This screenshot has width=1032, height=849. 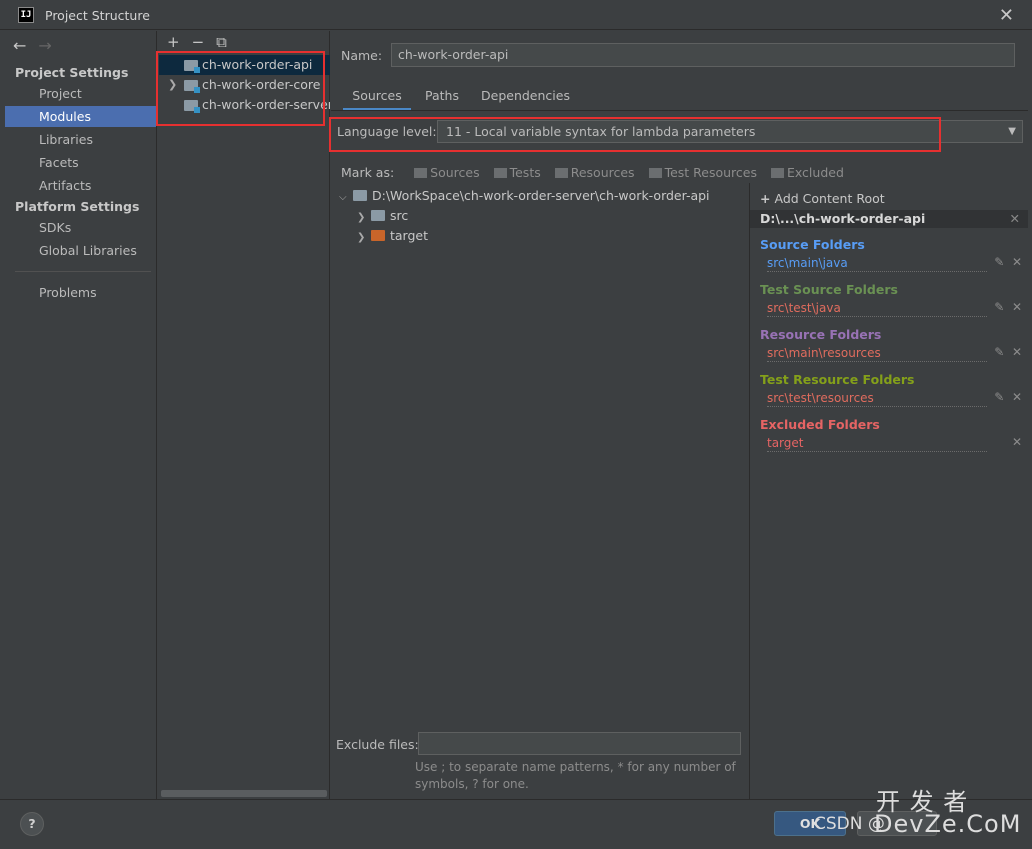 I want to click on mark-tests-button: Tests, so click(x=517, y=172).